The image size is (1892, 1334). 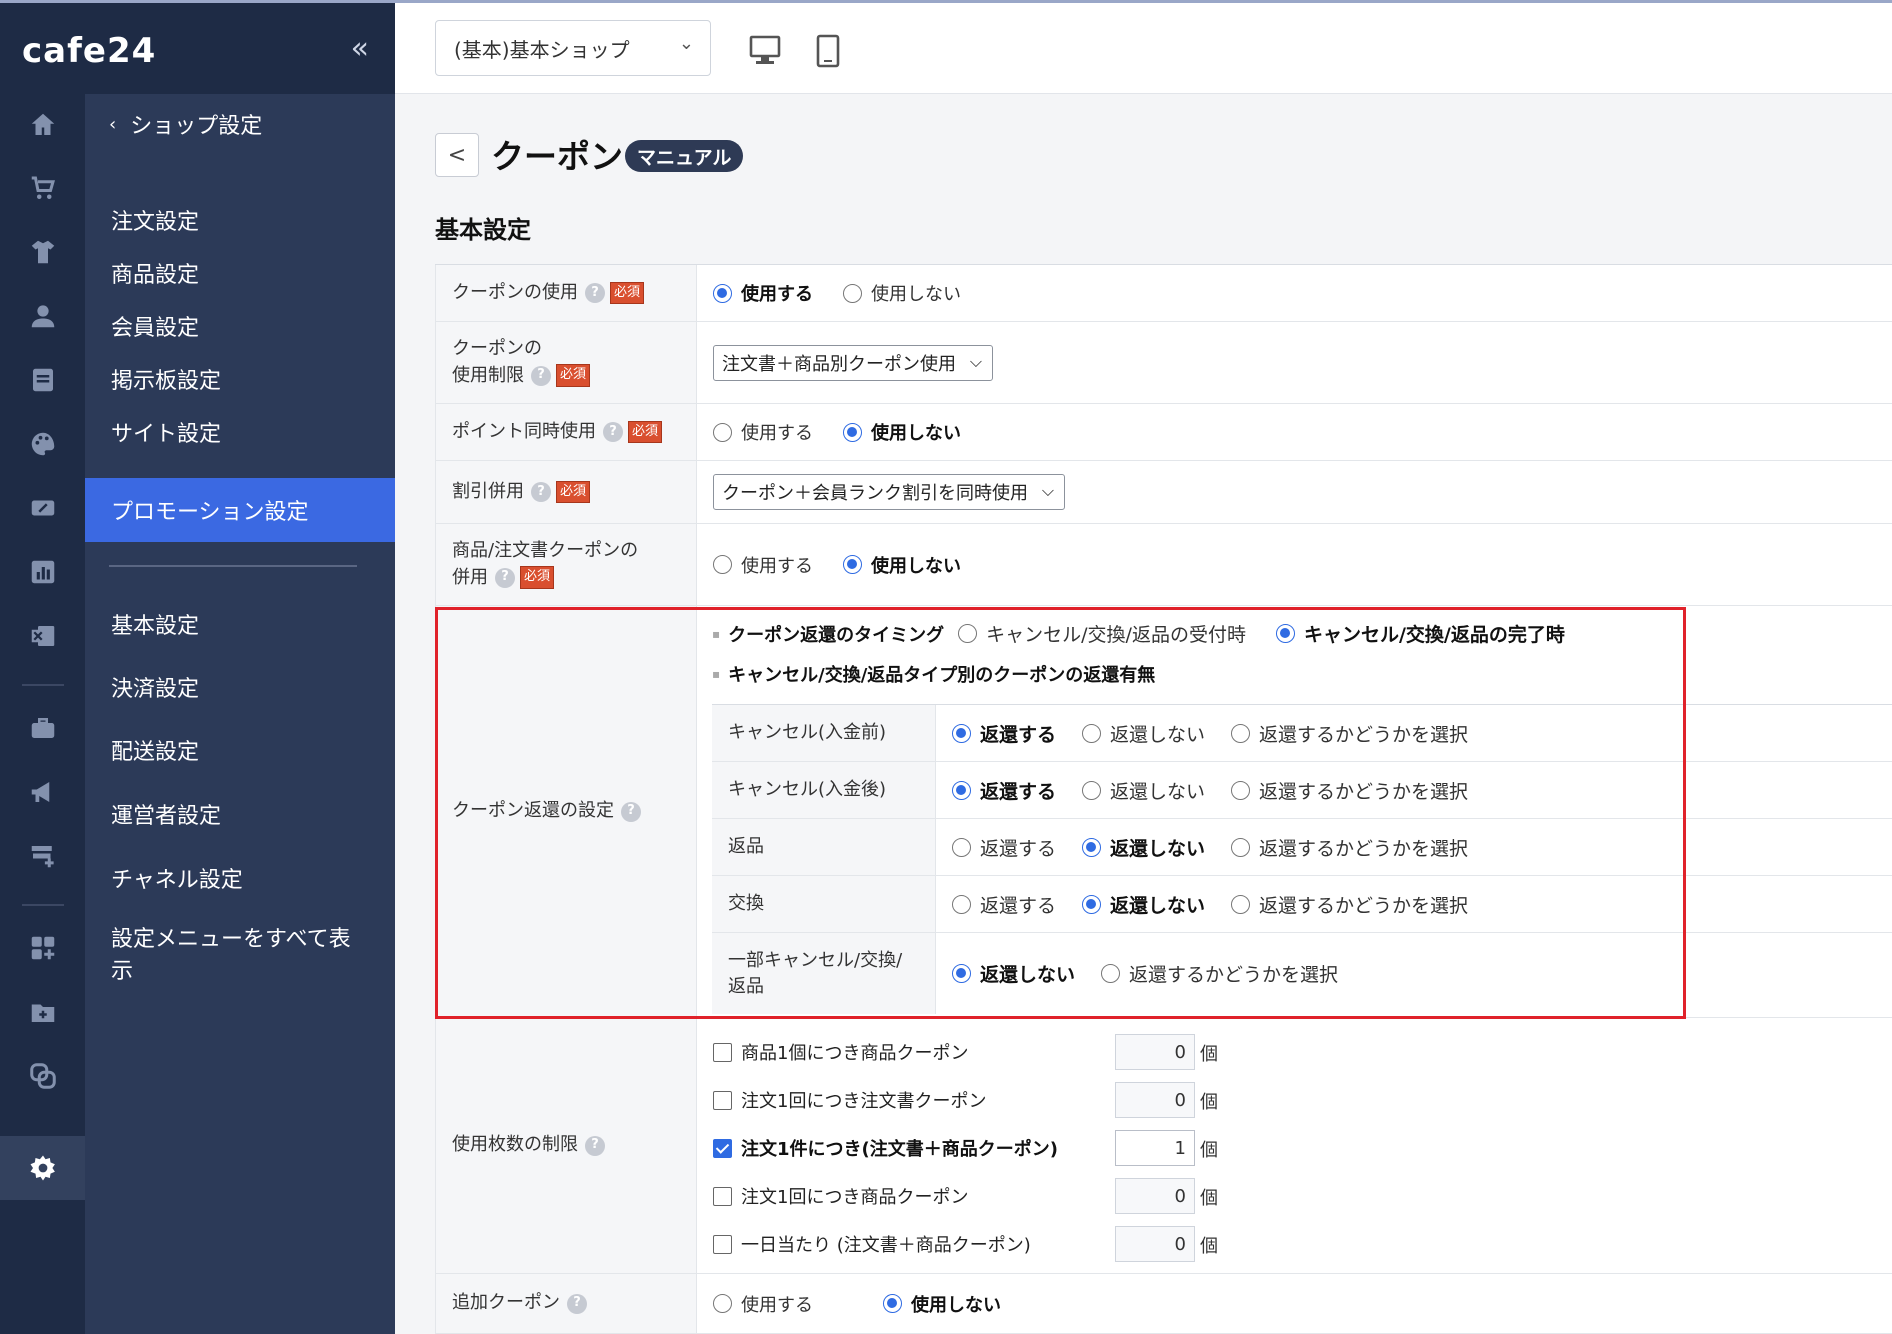 I want to click on board-icon, so click(x=43, y=380).